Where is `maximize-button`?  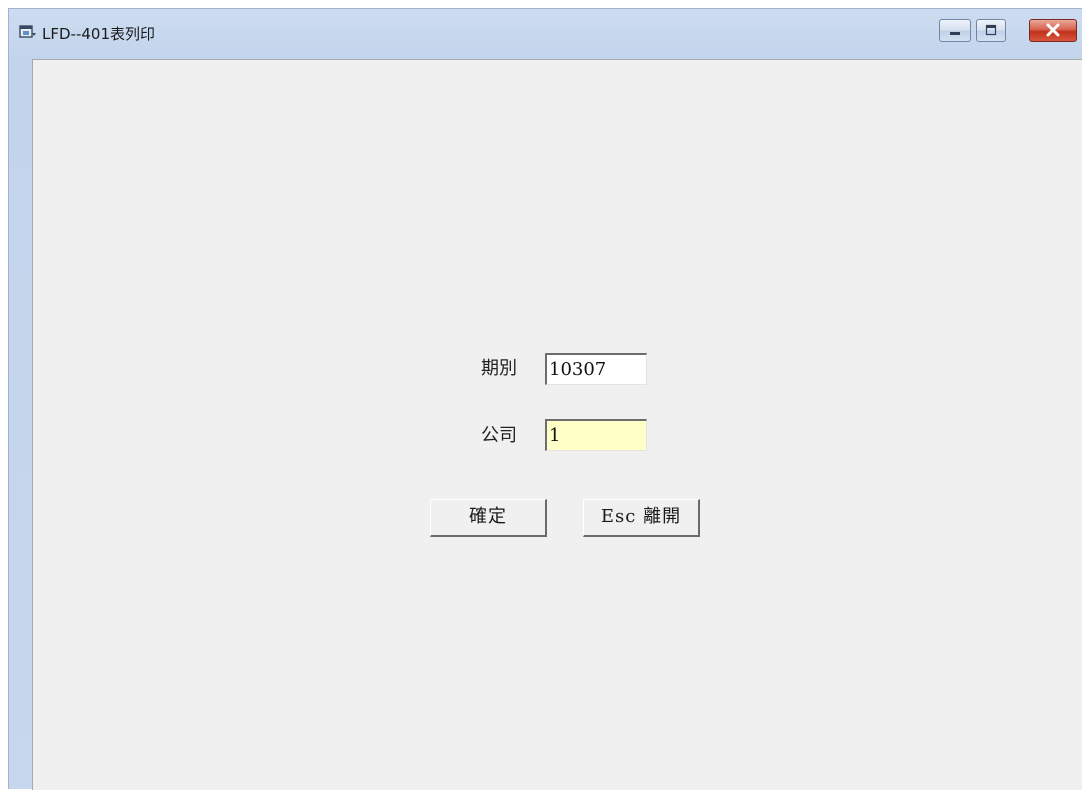
maximize-button is located at coordinates (991, 30).